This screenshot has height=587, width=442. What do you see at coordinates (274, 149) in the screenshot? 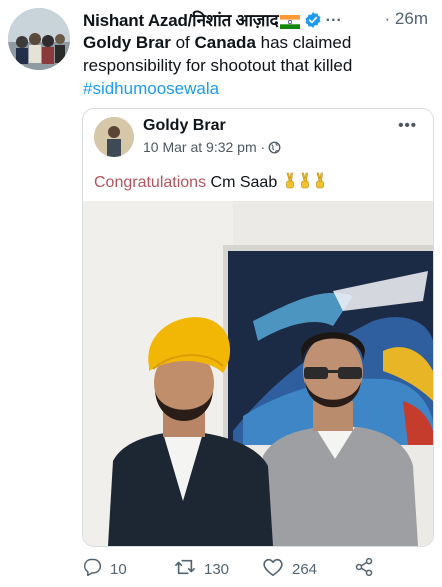
I see `globe-icon` at bounding box center [274, 149].